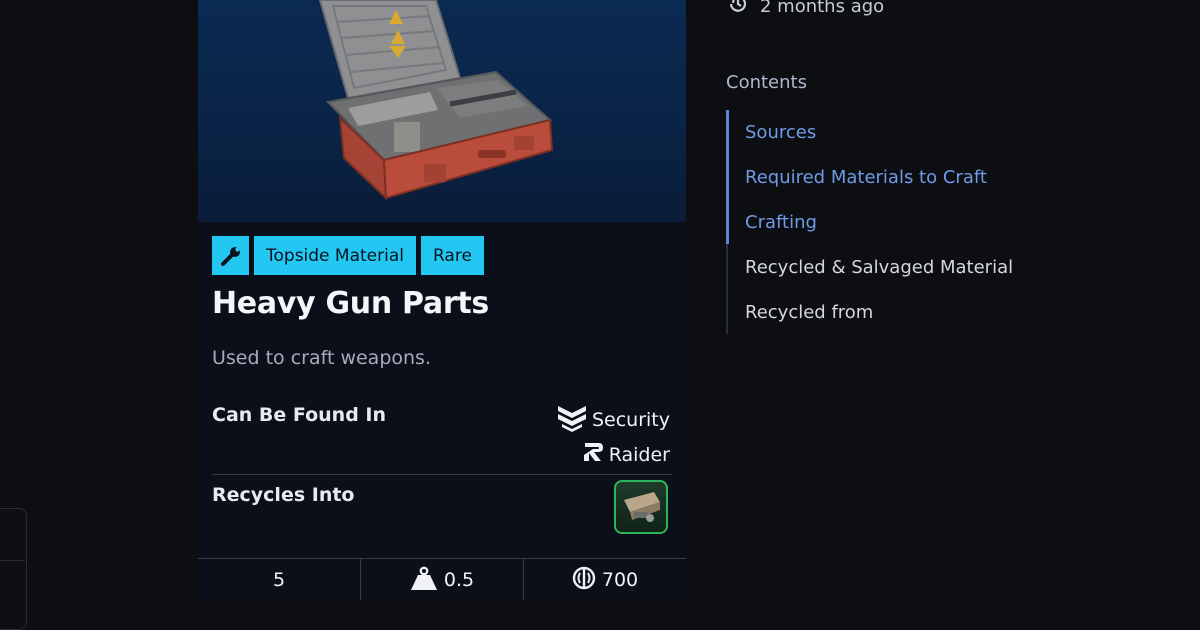 The image size is (1200, 630). Describe the element at coordinates (593, 454) in the screenshot. I see `raider-icon` at that location.